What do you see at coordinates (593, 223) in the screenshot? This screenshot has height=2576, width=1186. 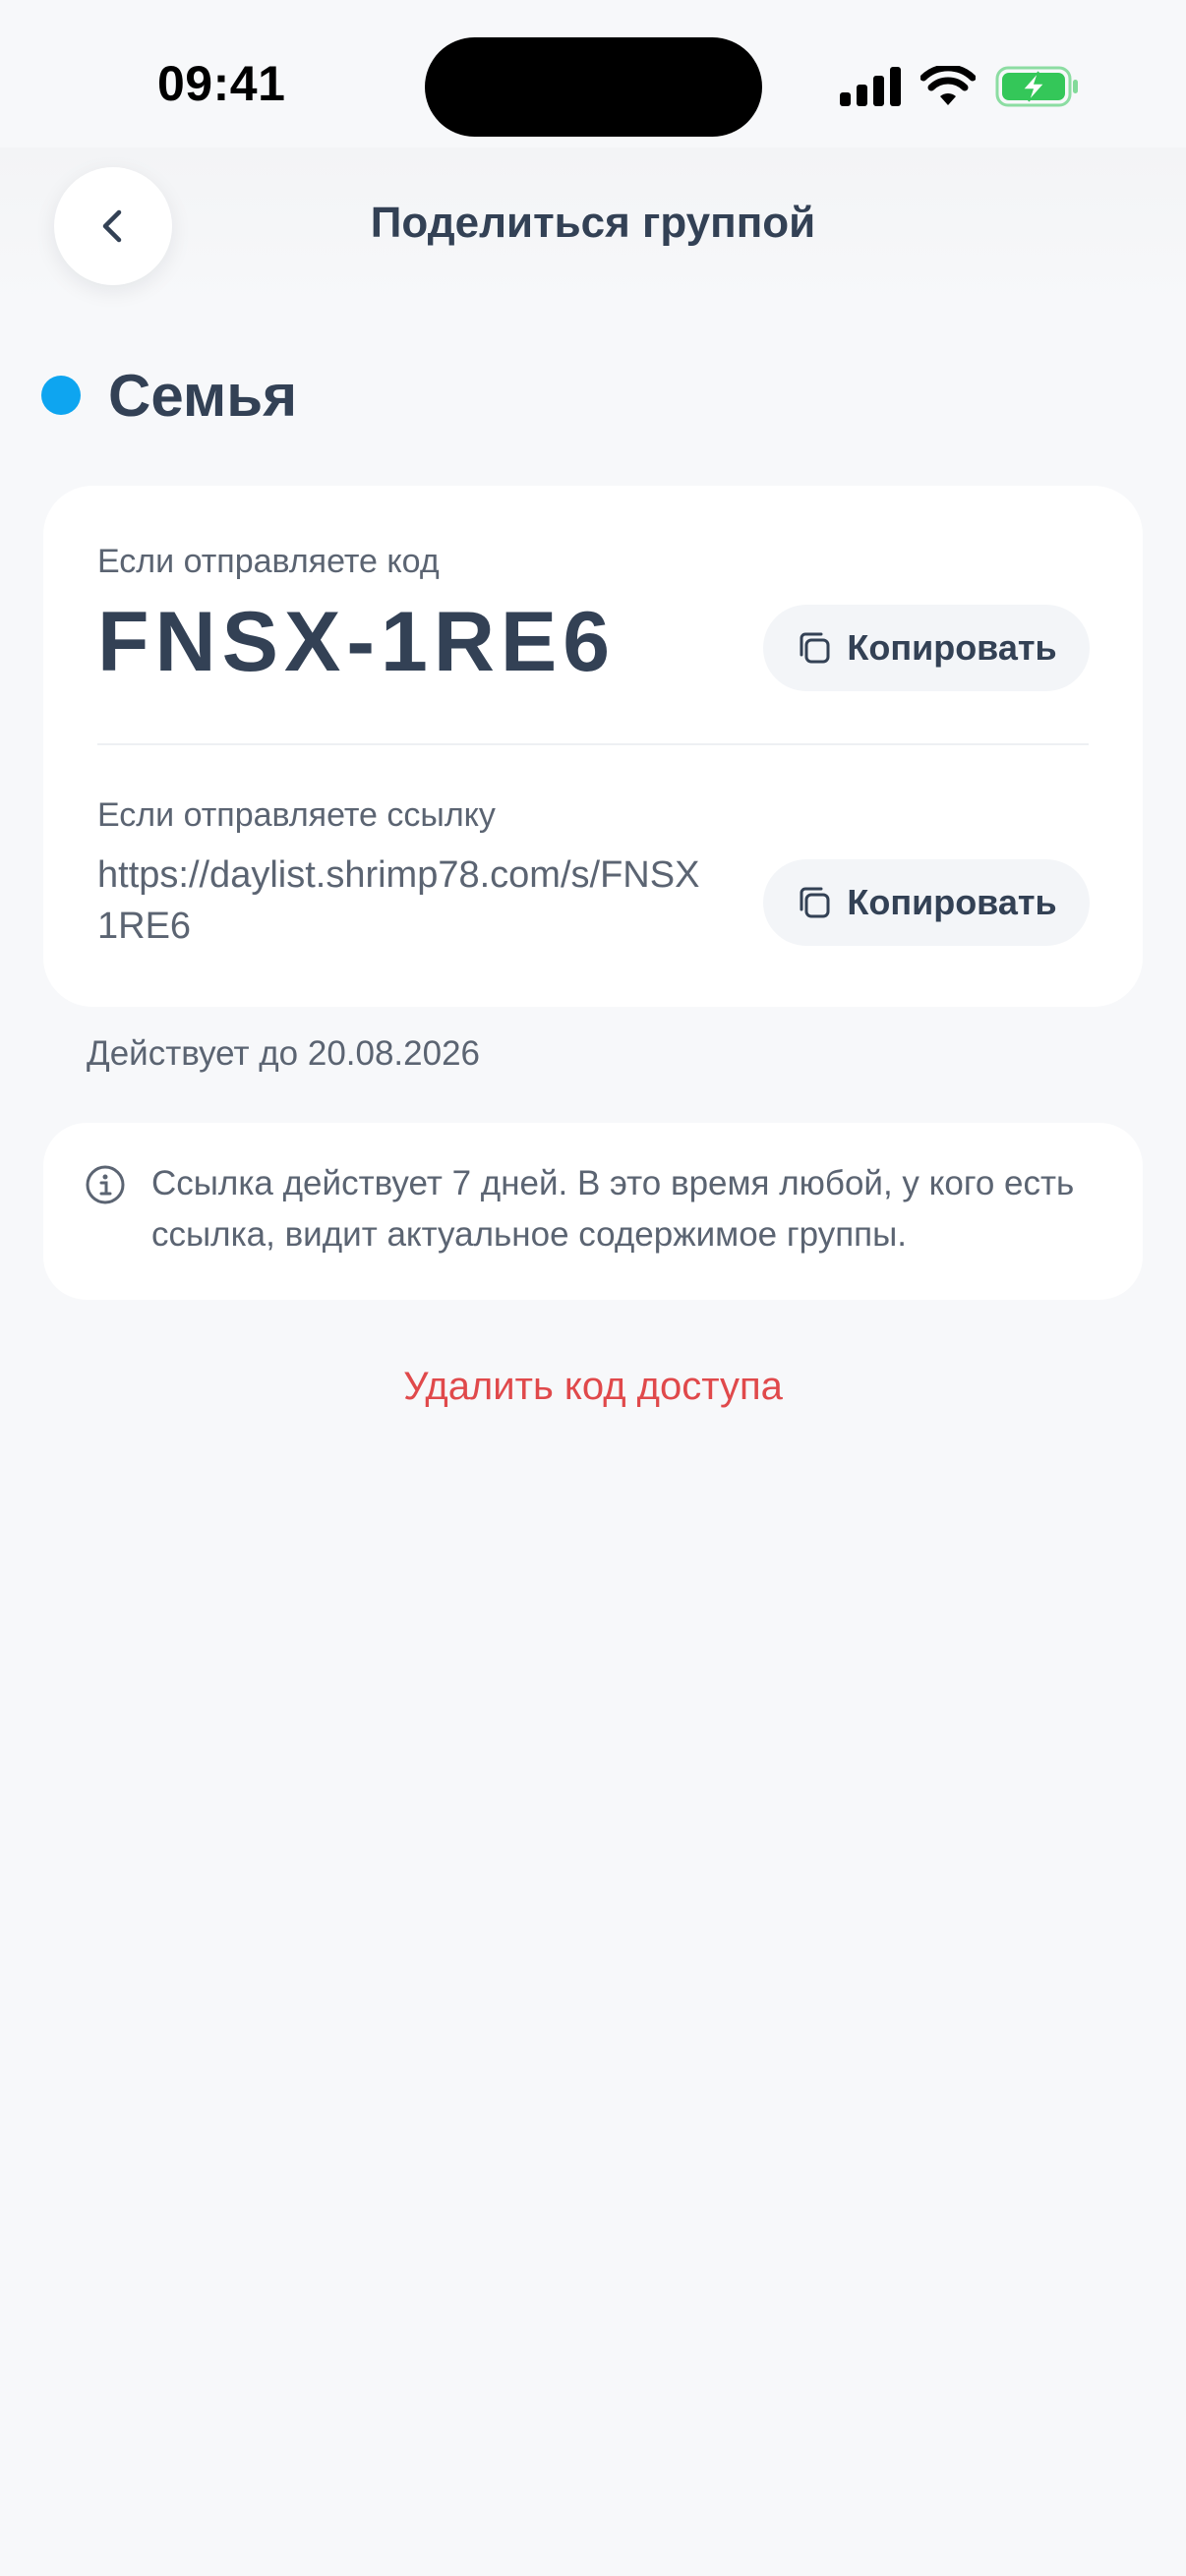 I see `page-title: Поделиться группой` at bounding box center [593, 223].